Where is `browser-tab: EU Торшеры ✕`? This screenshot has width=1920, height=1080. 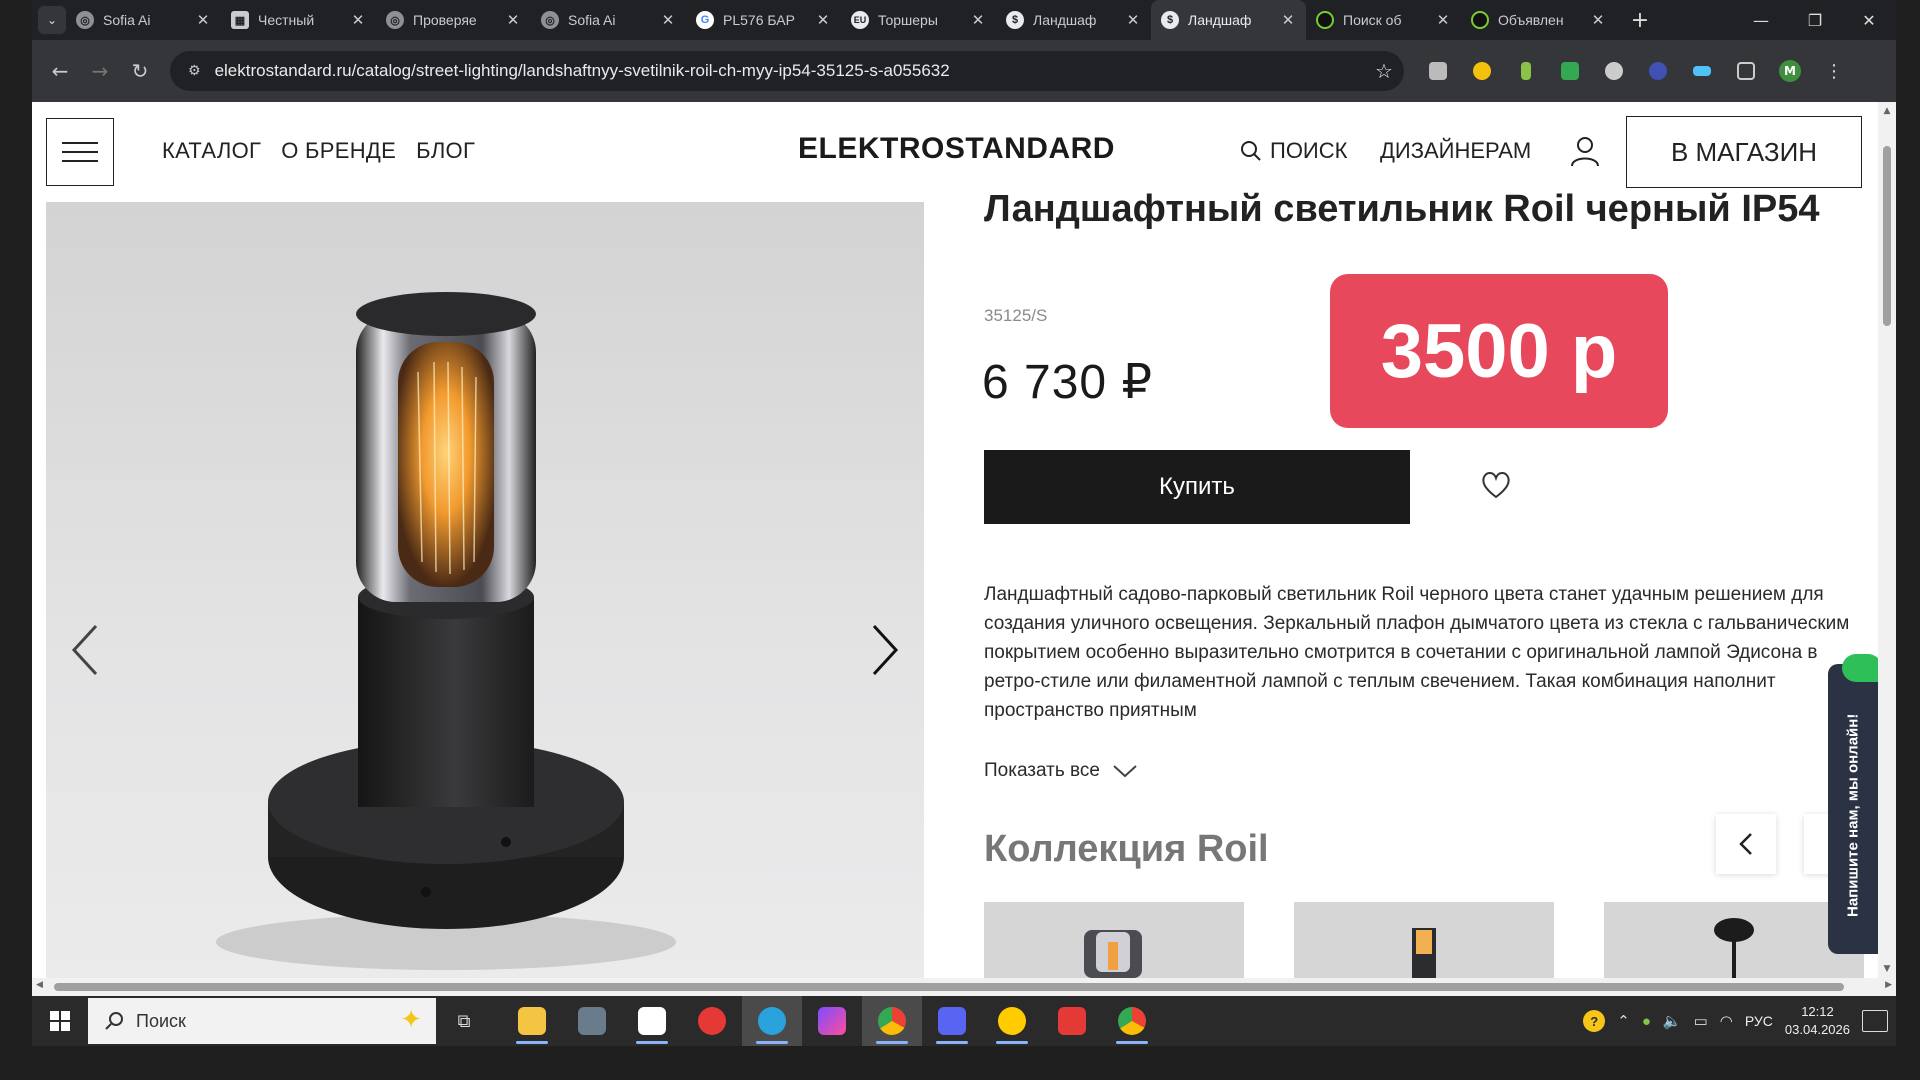
browser-tab: EU Торшеры ✕ is located at coordinates (918, 20).